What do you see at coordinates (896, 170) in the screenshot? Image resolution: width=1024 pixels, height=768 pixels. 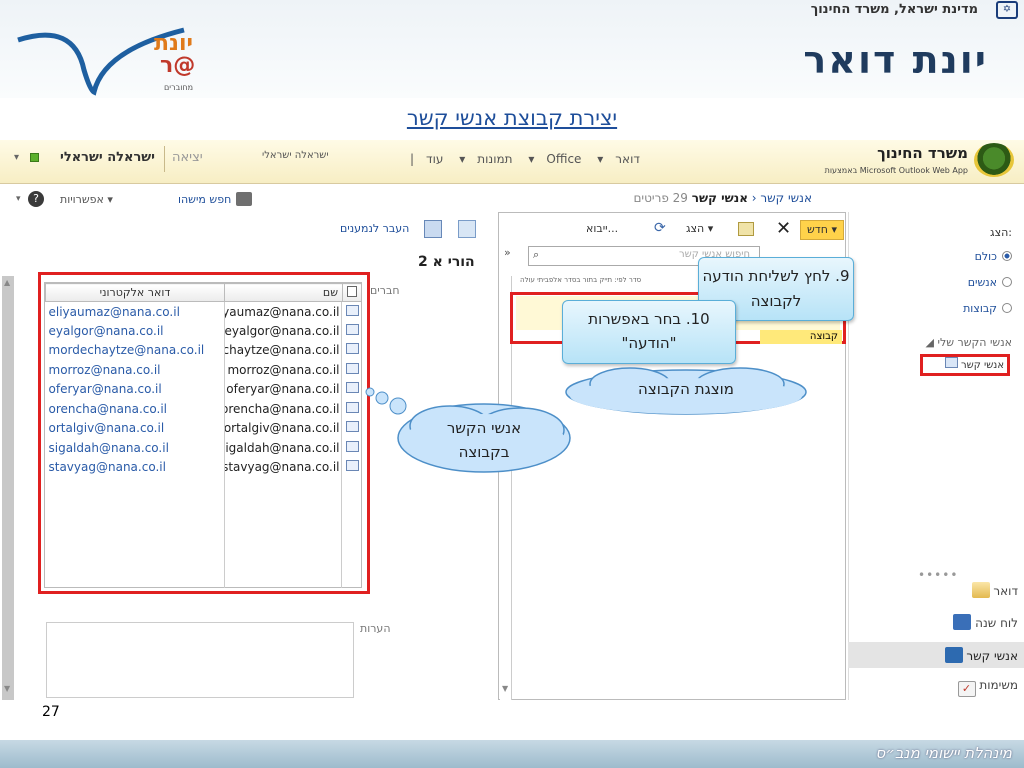 I see `owa-brand-sub: באמצעות Microsoft Outlook Web App` at bounding box center [896, 170].